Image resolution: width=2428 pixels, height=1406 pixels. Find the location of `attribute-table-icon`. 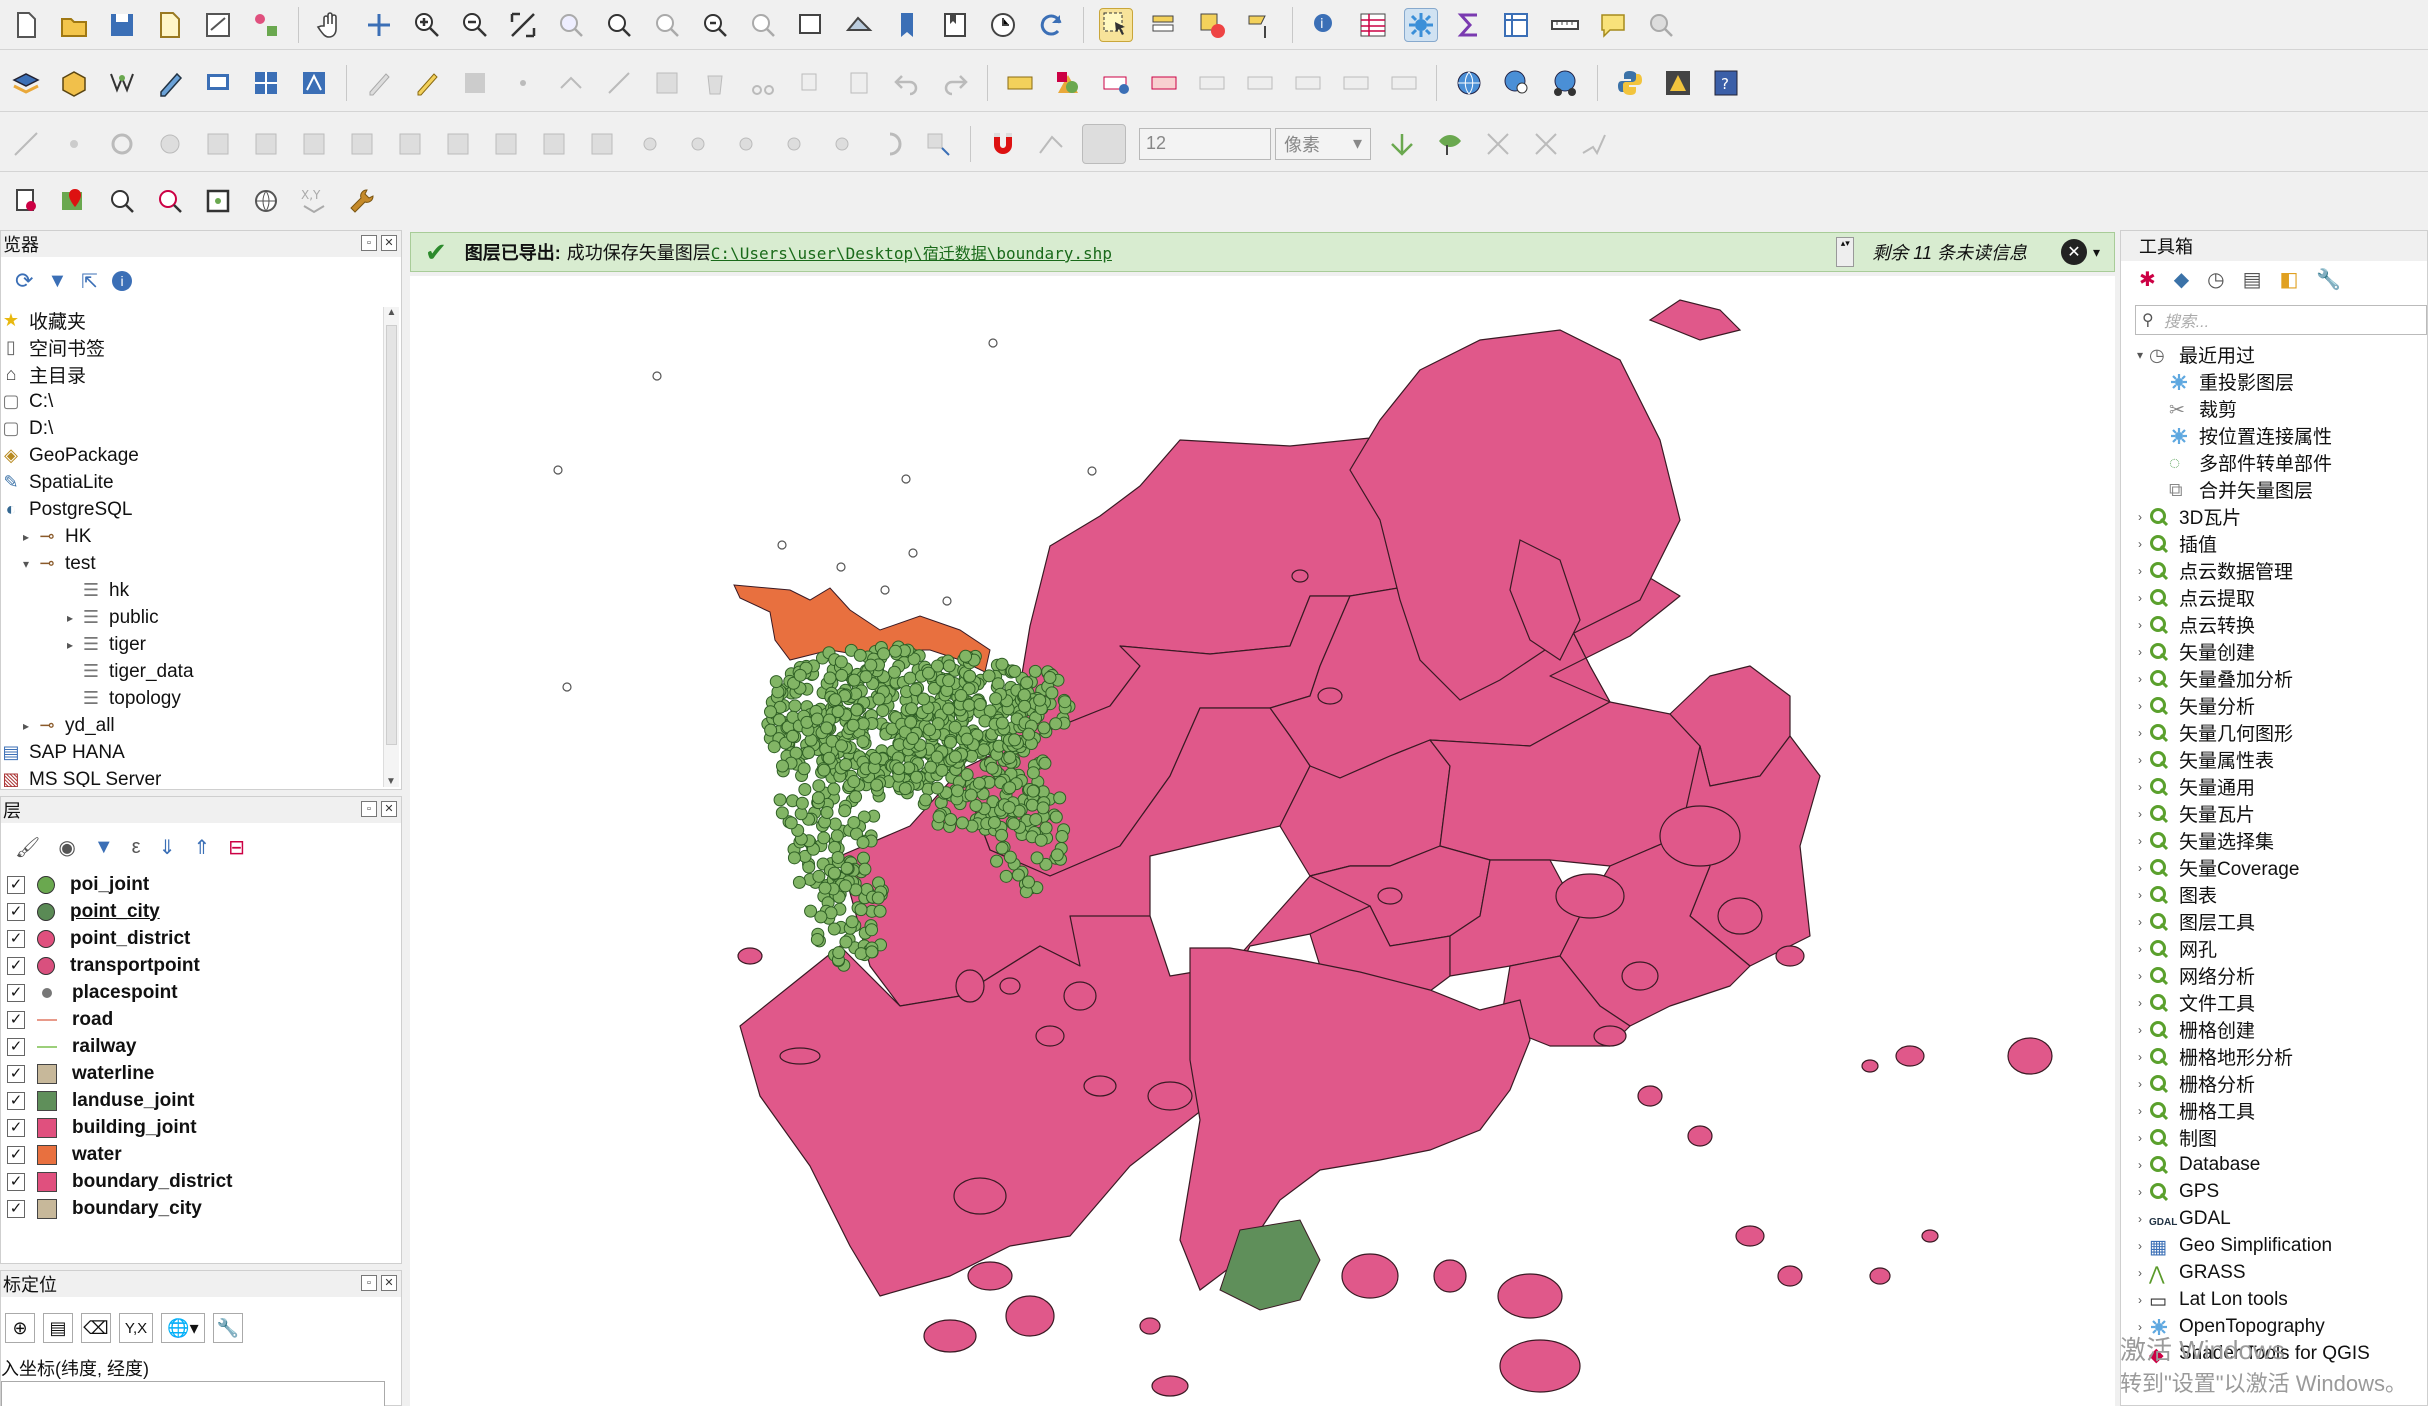

attribute-table-icon is located at coordinates (1373, 25).